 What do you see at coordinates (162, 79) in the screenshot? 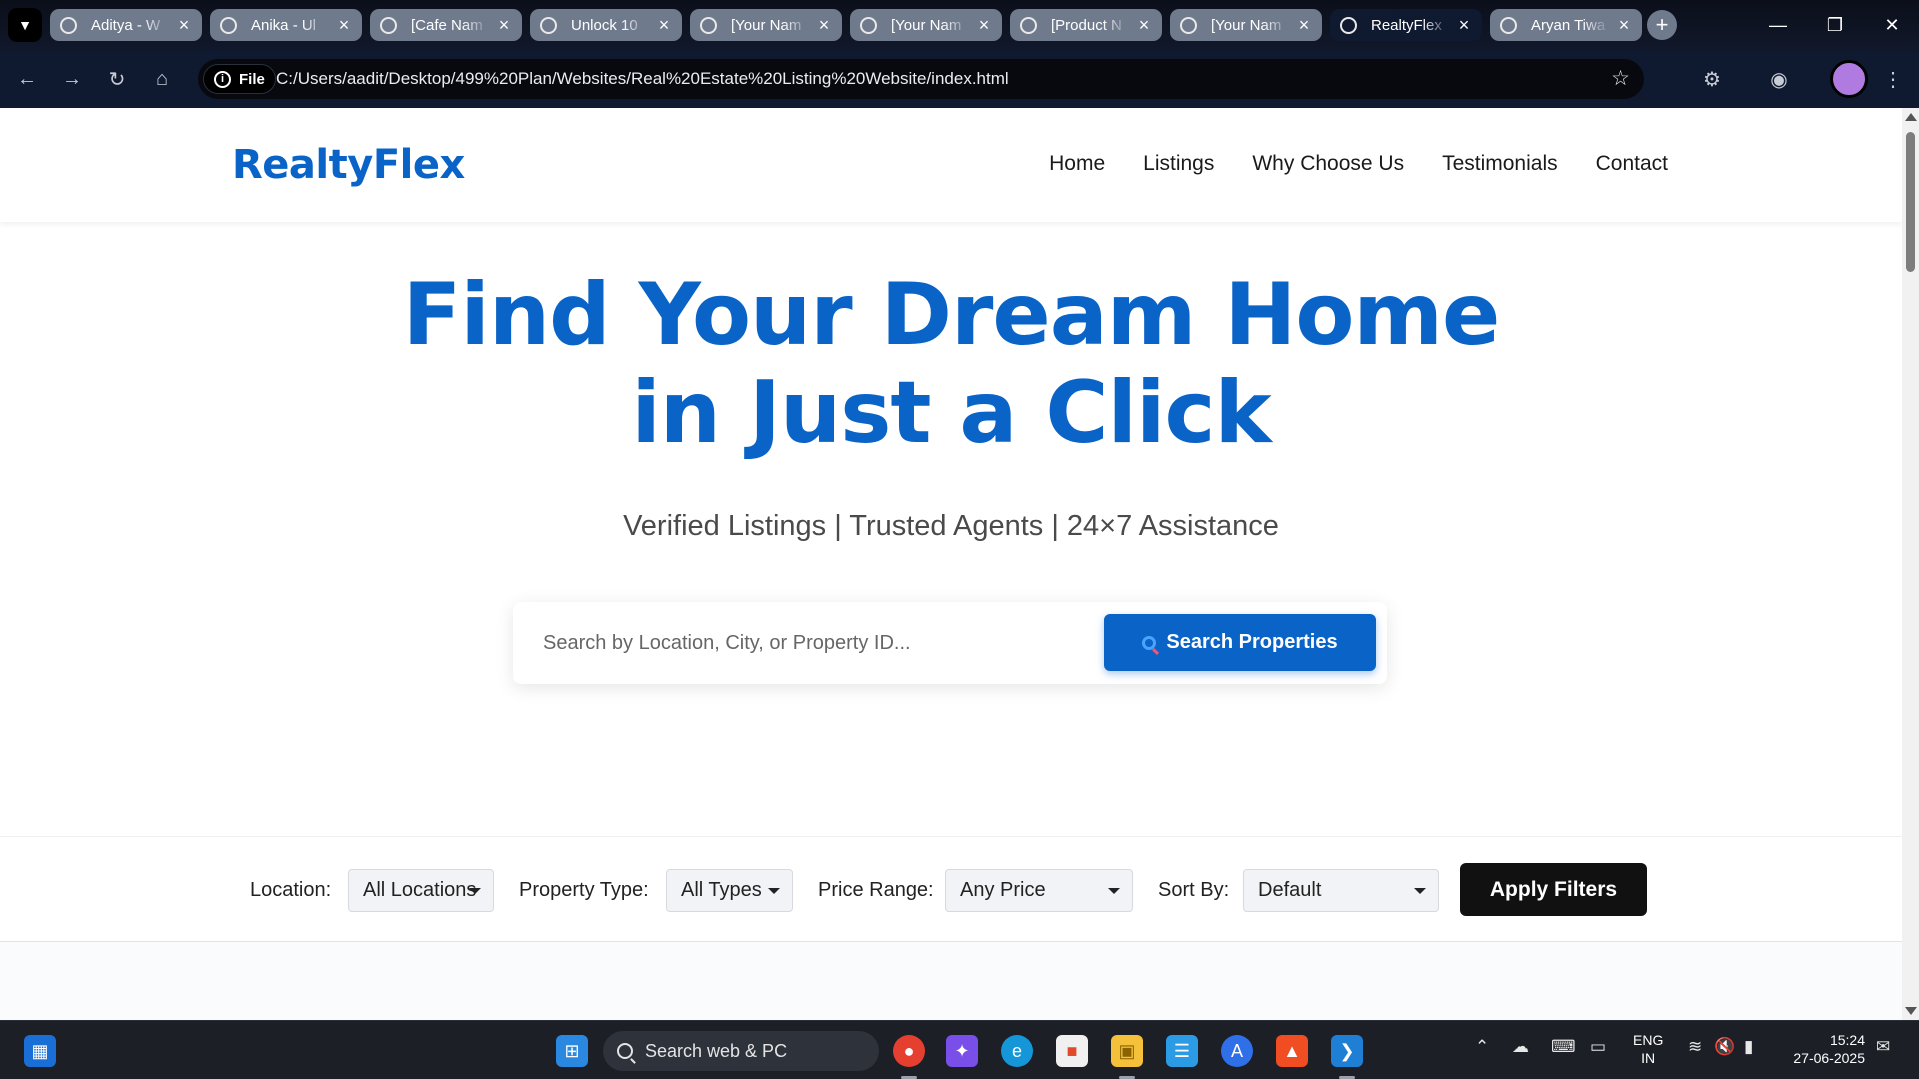
I see `home-icon: ⌂` at bounding box center [162, 79].